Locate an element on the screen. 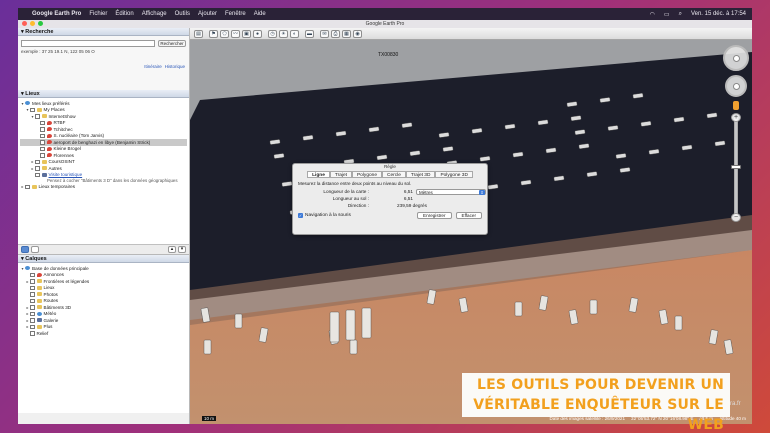  image-overlay-icon: ▣ is located at coordinates (246, 33).